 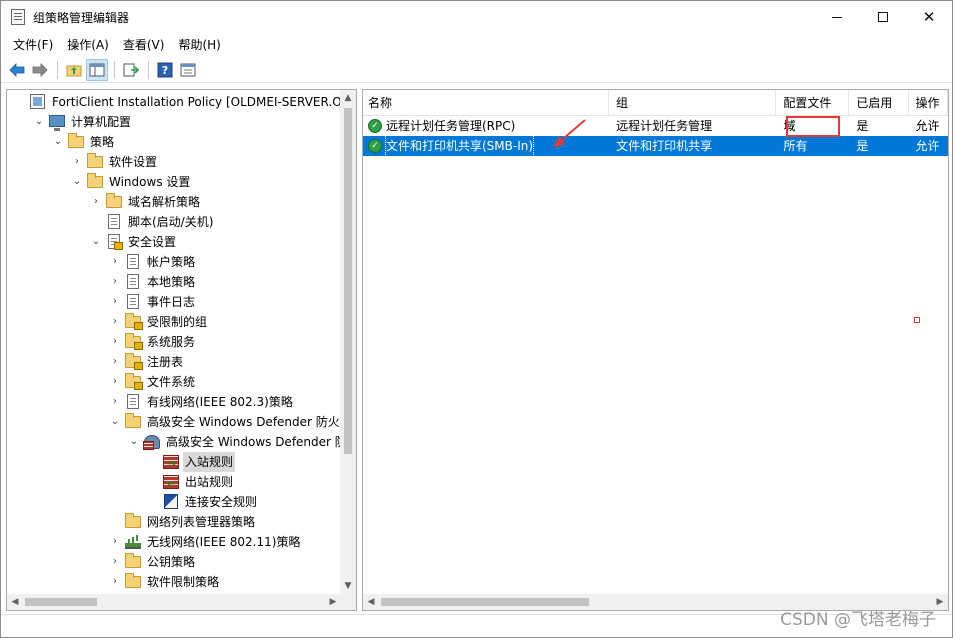 I want to click on tree-hscroll-thumb, so click(x=61, y=602).